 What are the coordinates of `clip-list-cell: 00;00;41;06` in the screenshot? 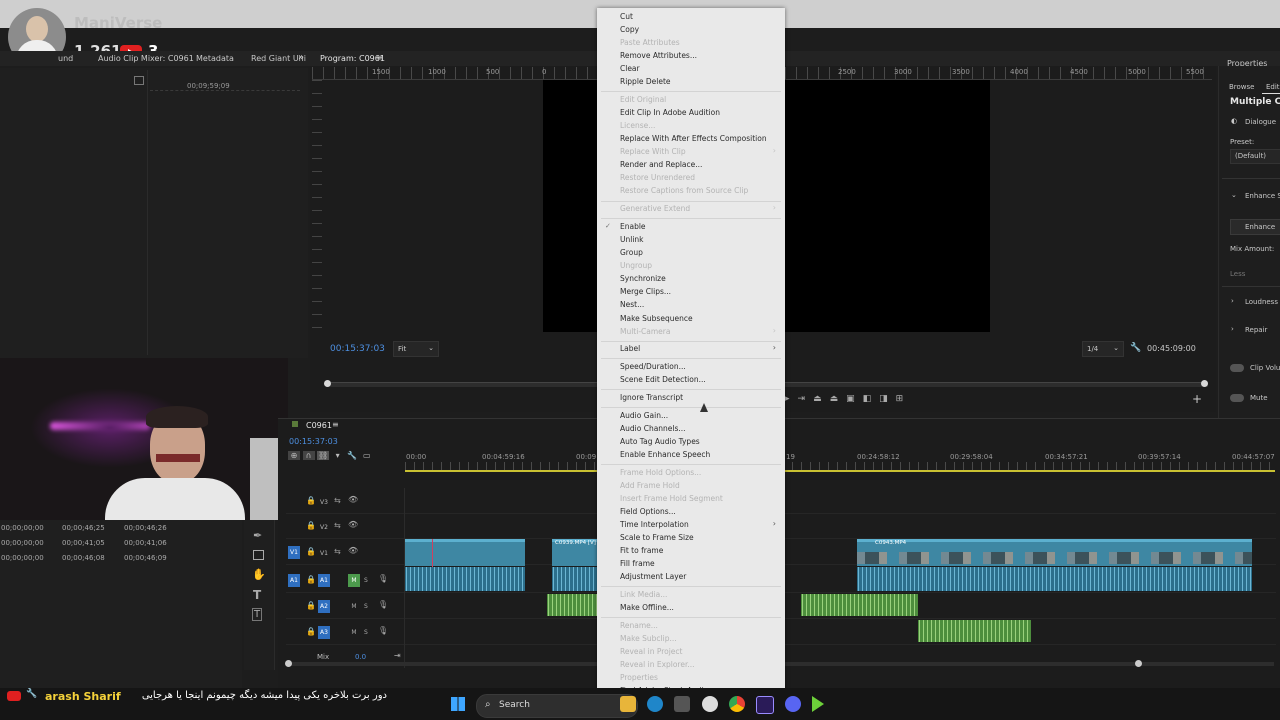 It's located at (145, 543).